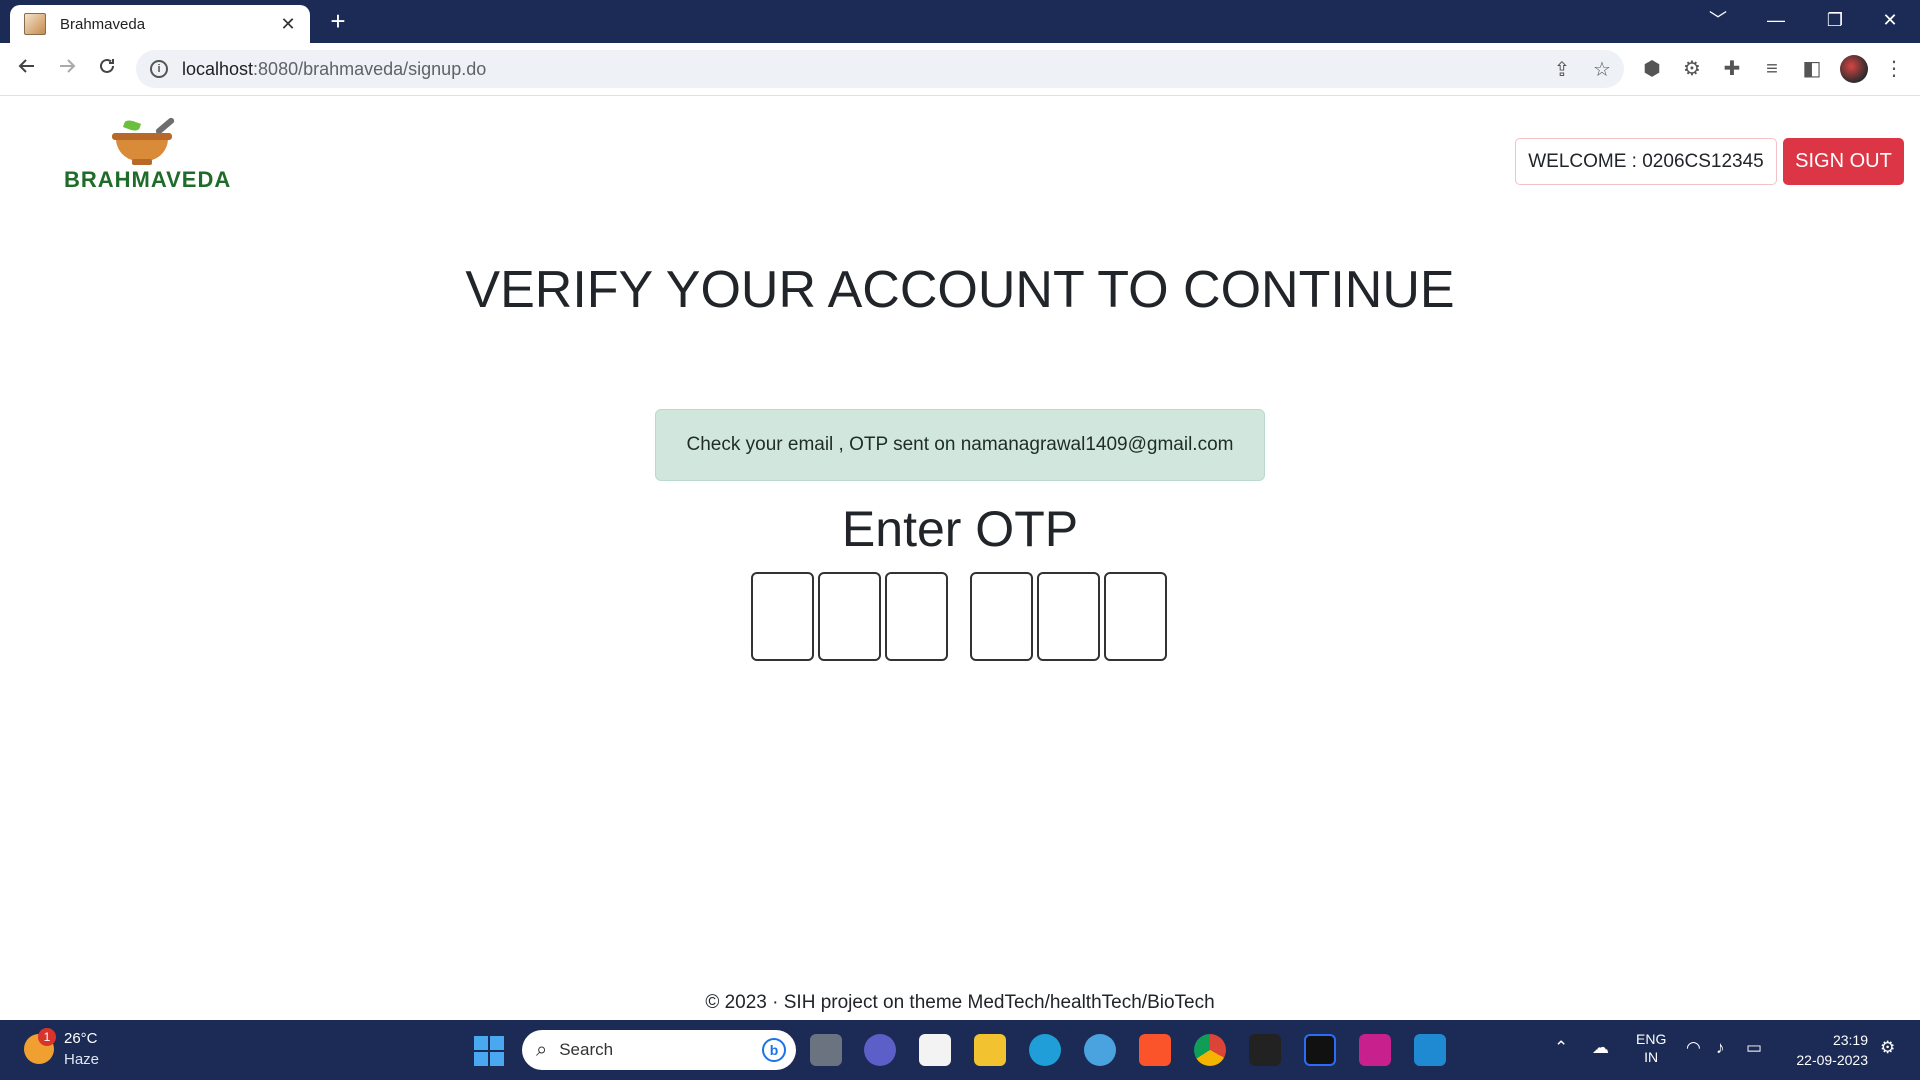 The width and height of the screenshot is (1920, 1080). I want to click on minimize-icon: —, so click(1776, 20).